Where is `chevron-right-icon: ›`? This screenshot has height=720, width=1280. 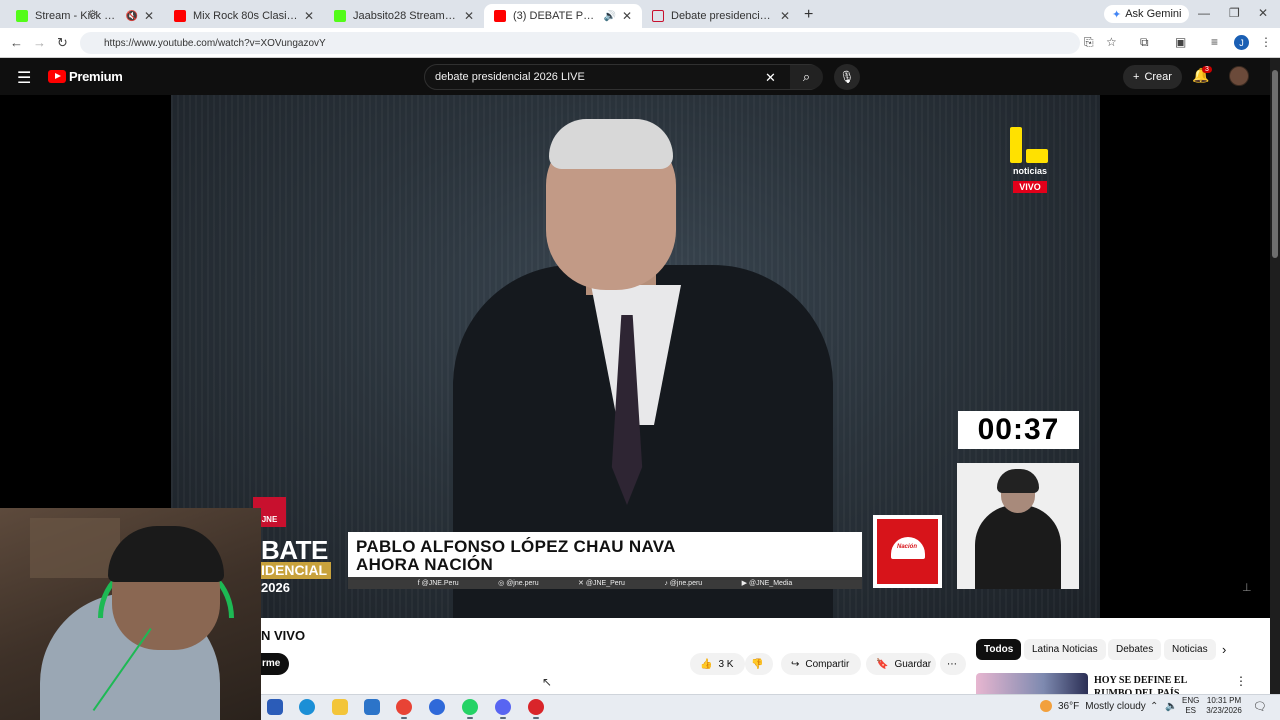
chevron-right-icon: › is located at coordinates (1224, 649).